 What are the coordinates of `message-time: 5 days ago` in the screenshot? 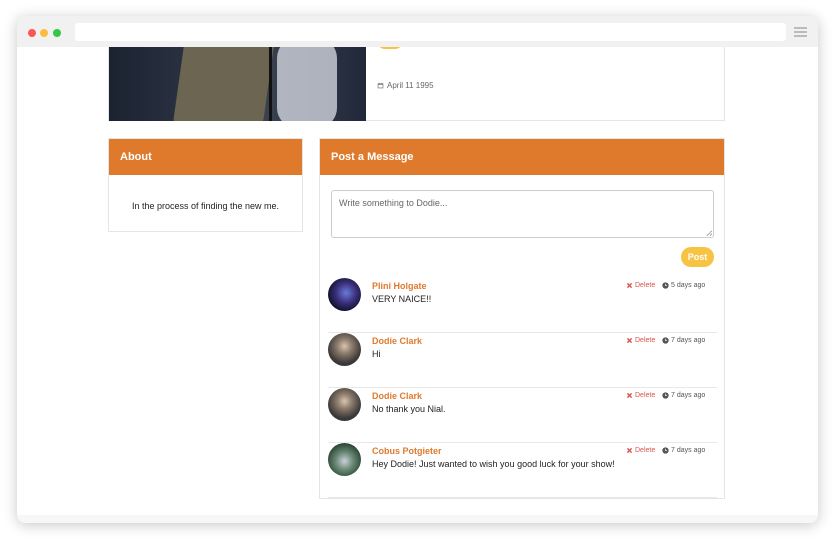 It's located at (683, 285).